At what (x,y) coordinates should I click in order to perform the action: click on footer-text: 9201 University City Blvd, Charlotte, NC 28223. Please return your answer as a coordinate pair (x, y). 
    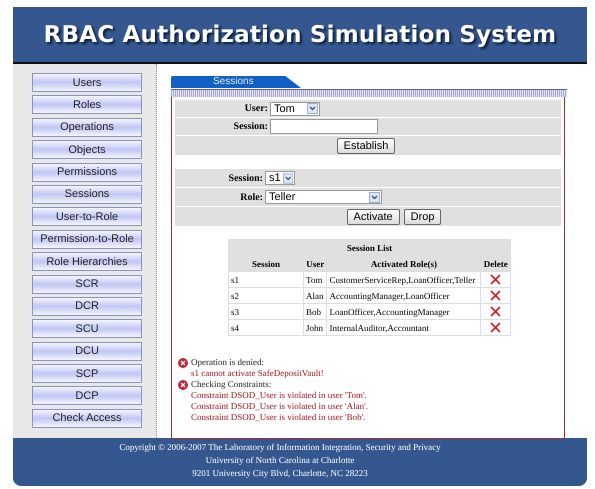
    Looking at the image, I should click on (280, 473).